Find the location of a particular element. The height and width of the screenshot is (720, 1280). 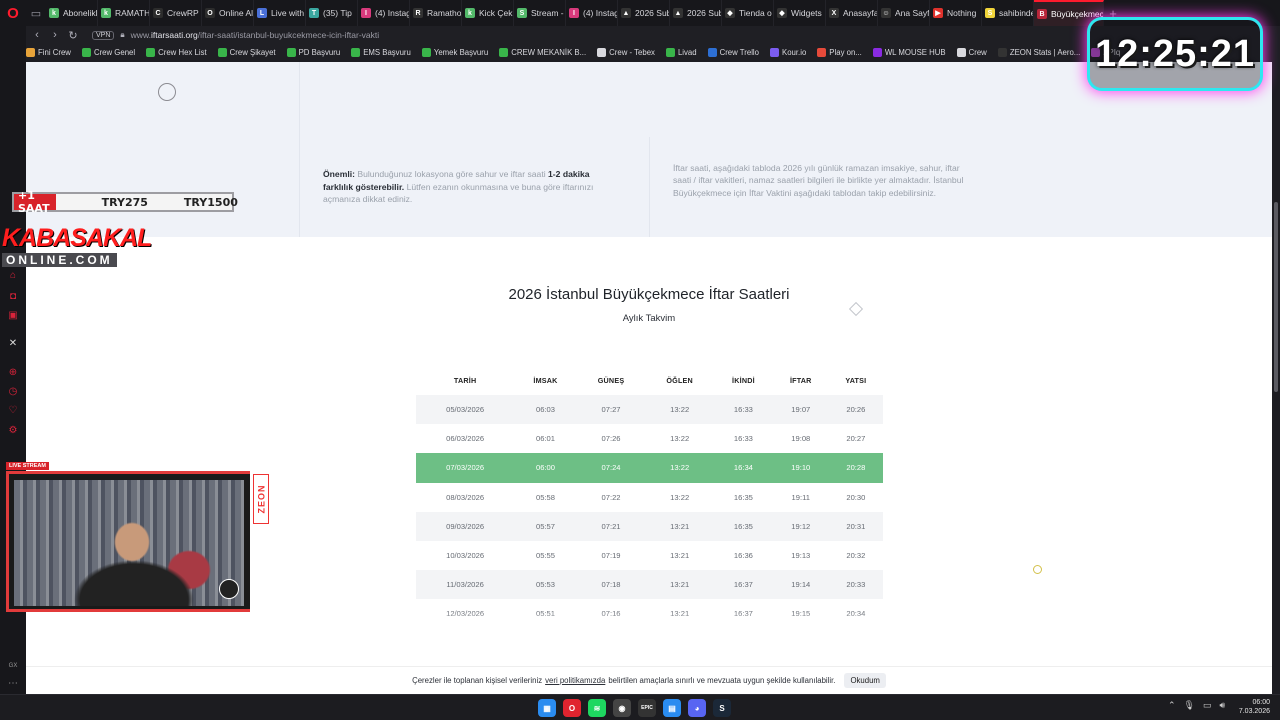

taskbar-app-icon: ◉ is located at coordinates (622, 708).